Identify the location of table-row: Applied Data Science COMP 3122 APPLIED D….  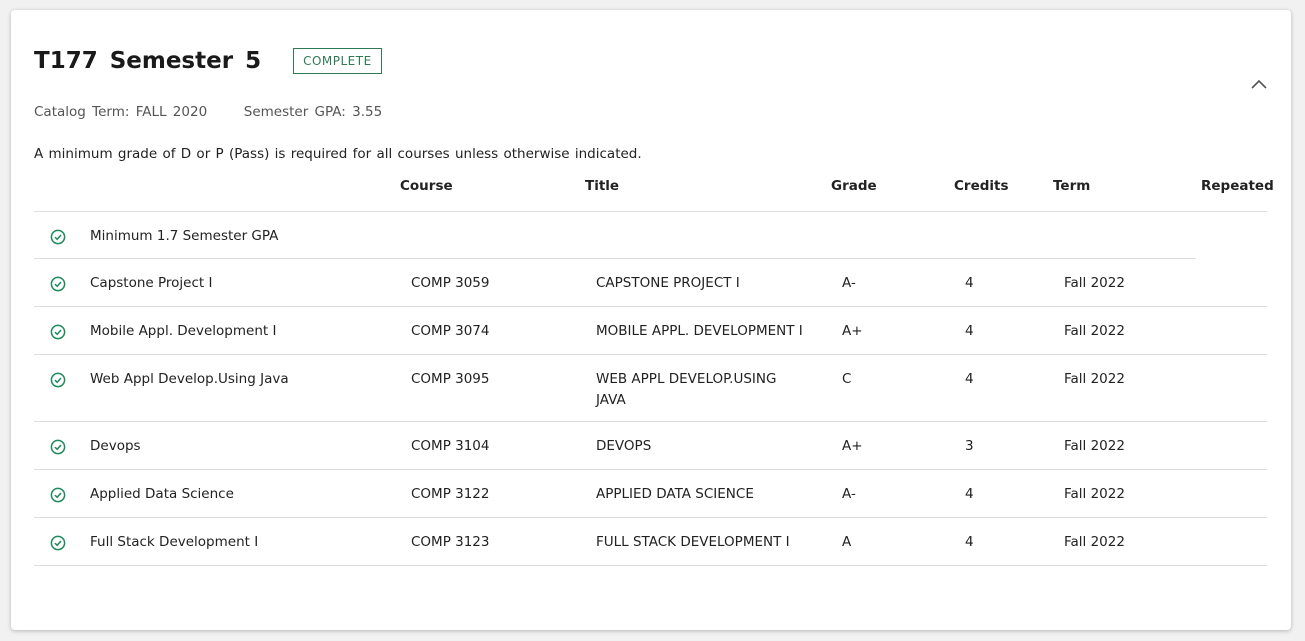
(650, 494).